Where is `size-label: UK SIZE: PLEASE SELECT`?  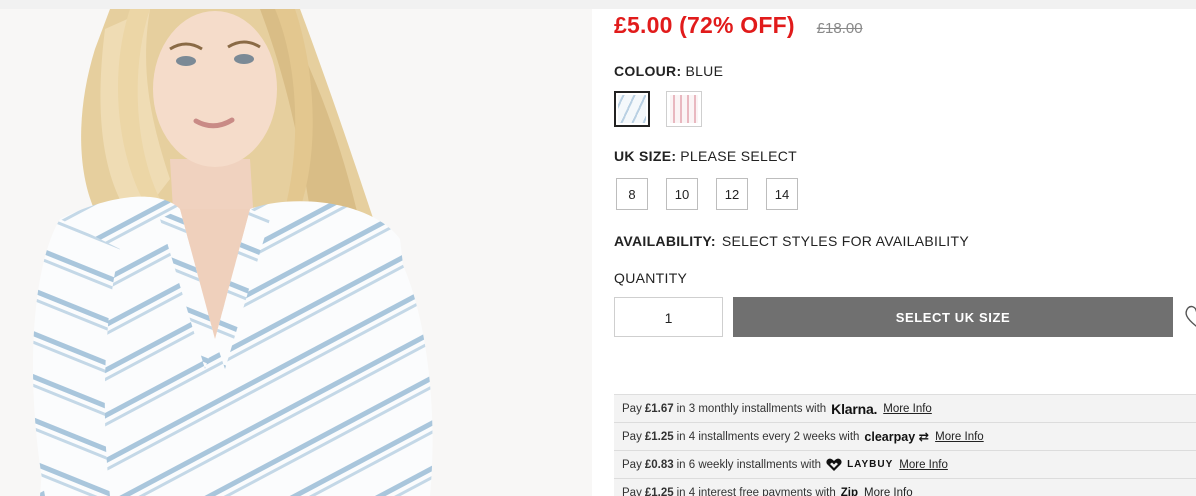
size-label: UK SIZE: PLEASE SELECT is located at coordinates (705, 156).